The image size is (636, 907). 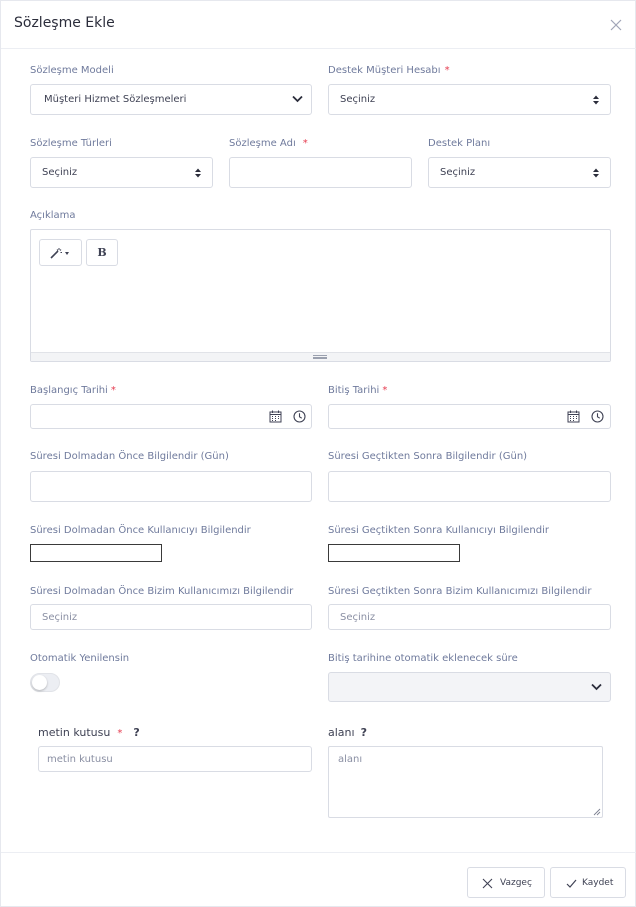 I want to click on contract-types-value: Seçiniz, so click(x=60, y=172).